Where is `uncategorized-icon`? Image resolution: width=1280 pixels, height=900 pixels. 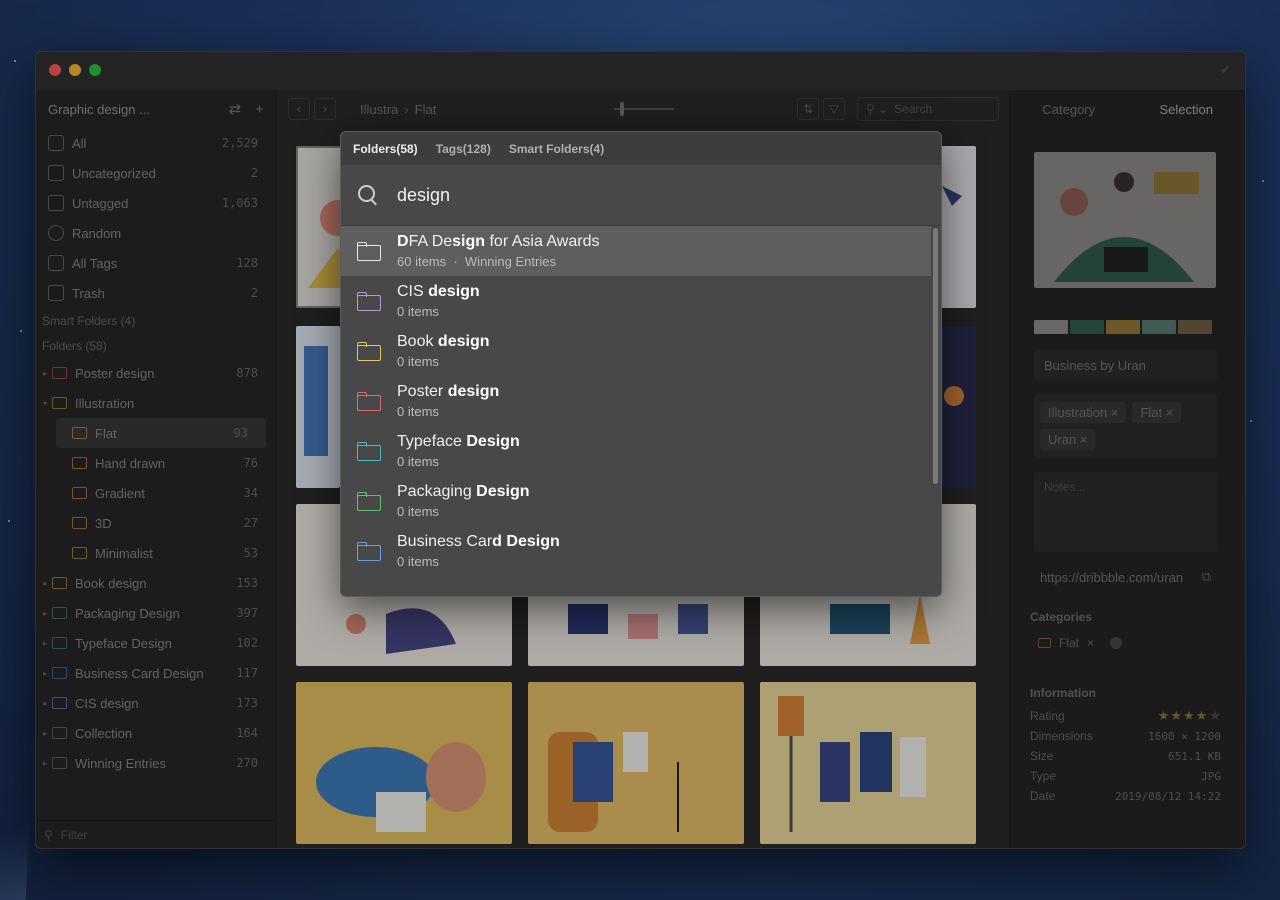
uncategorized-icon is located at coordinates (56, 173).